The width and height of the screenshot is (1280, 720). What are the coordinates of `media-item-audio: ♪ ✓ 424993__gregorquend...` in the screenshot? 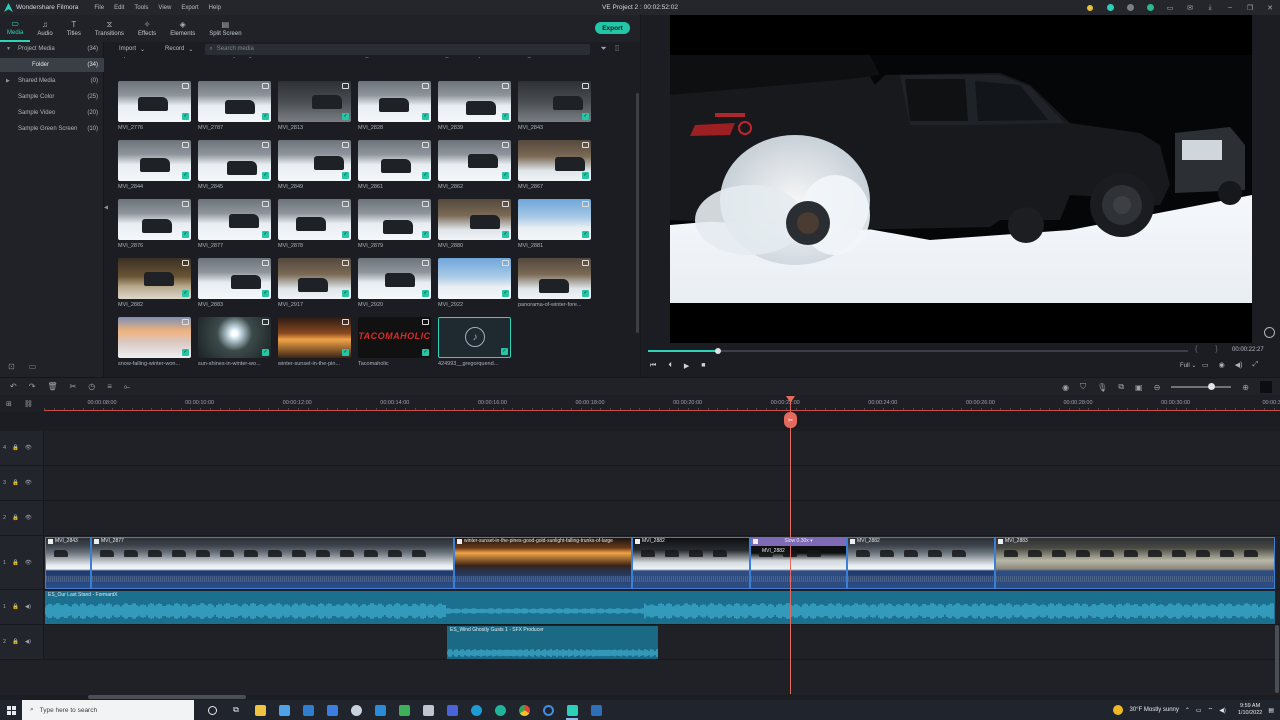 It's located at (474, 342).